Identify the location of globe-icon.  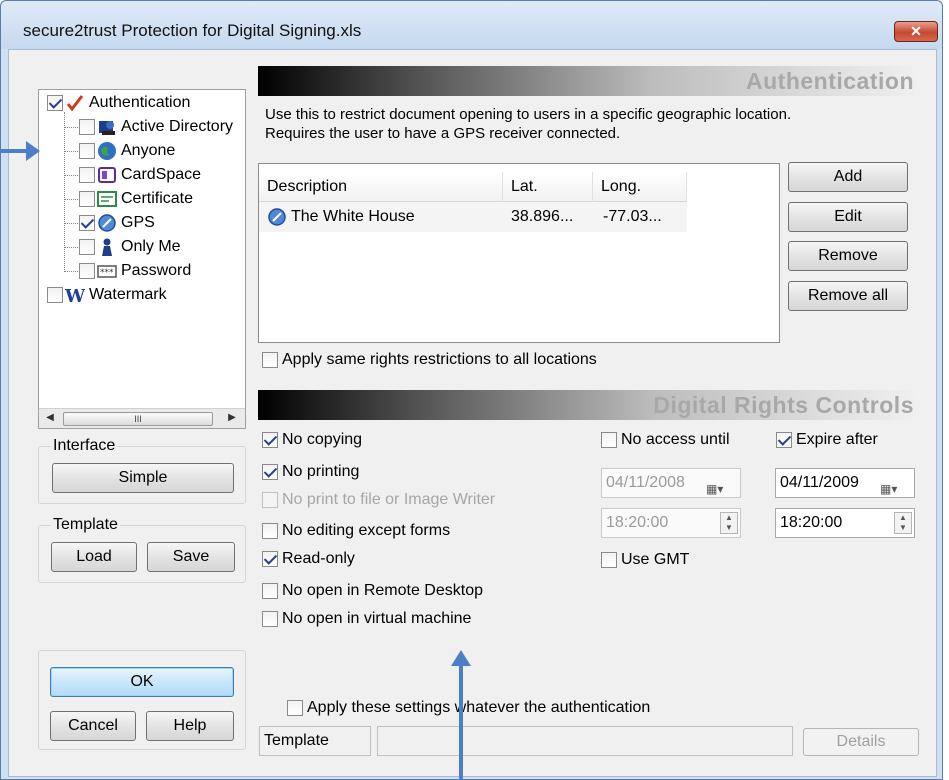
(107, 151).